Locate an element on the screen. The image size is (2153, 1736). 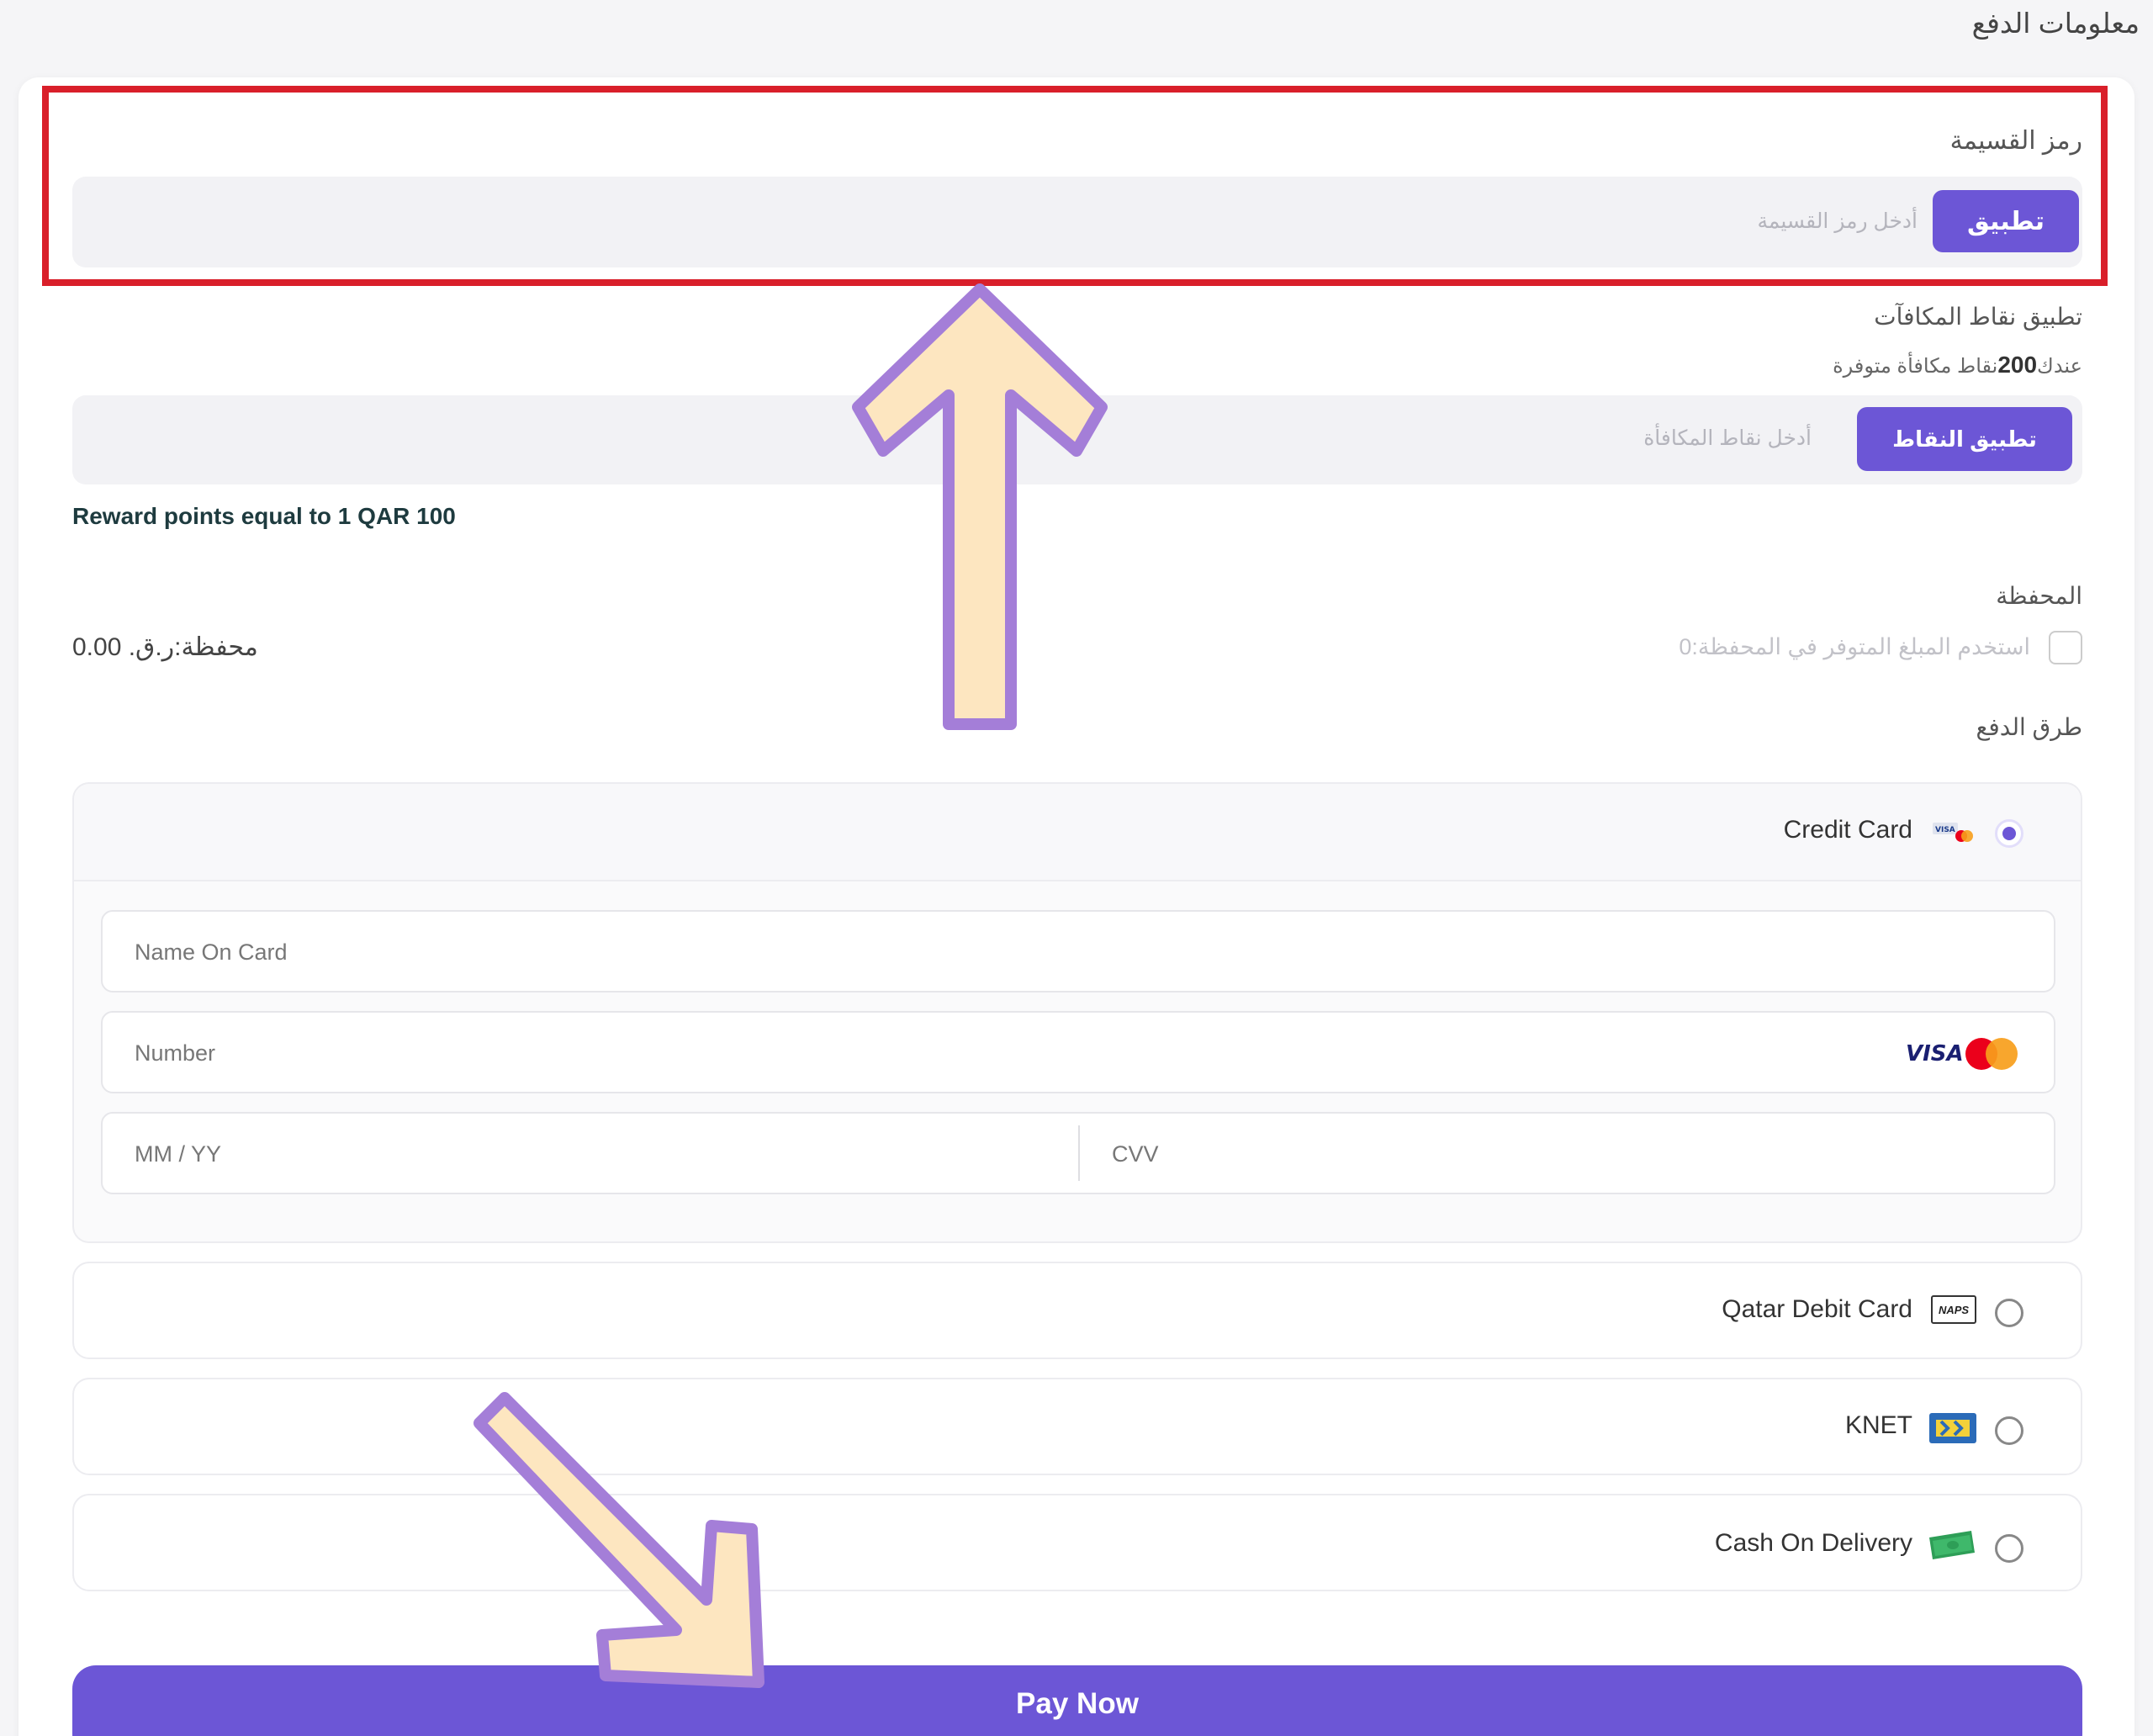
reward-points-note: Reward points equal to 1 QAR 100 is located at coordinates (264, 516).